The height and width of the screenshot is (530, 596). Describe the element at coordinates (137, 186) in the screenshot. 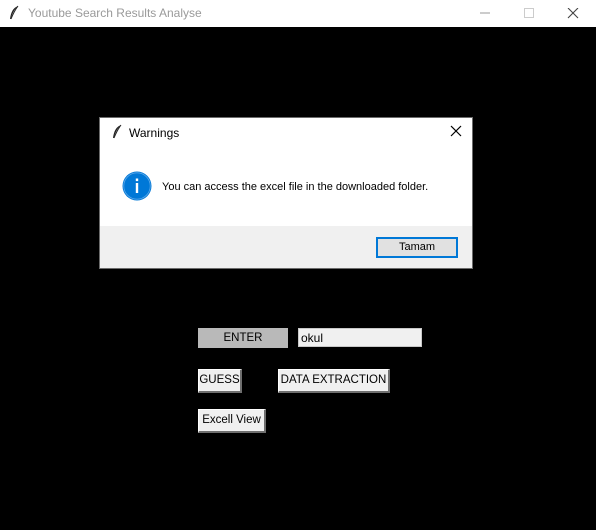

I see `info-icon` at that location.